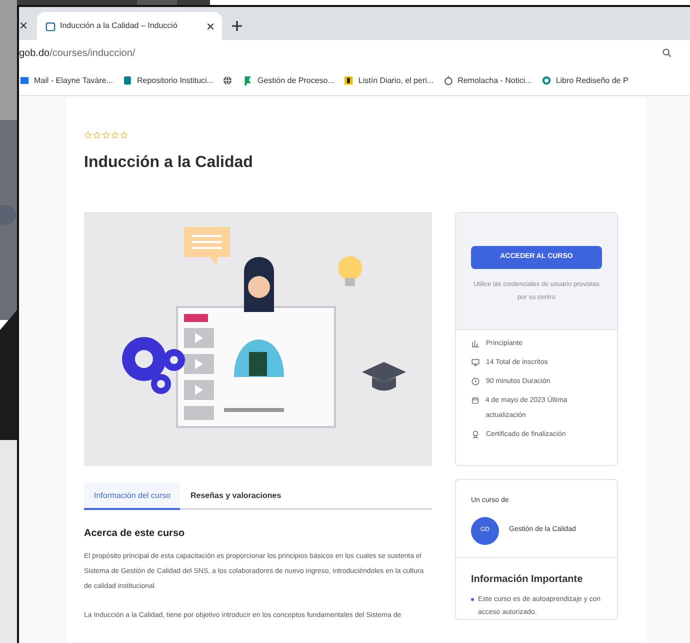  What do you see at coordinates (169, 163) in the screenshot?
I see `course-title: Inducción a la Calidad` at bounding box center [169, 163].